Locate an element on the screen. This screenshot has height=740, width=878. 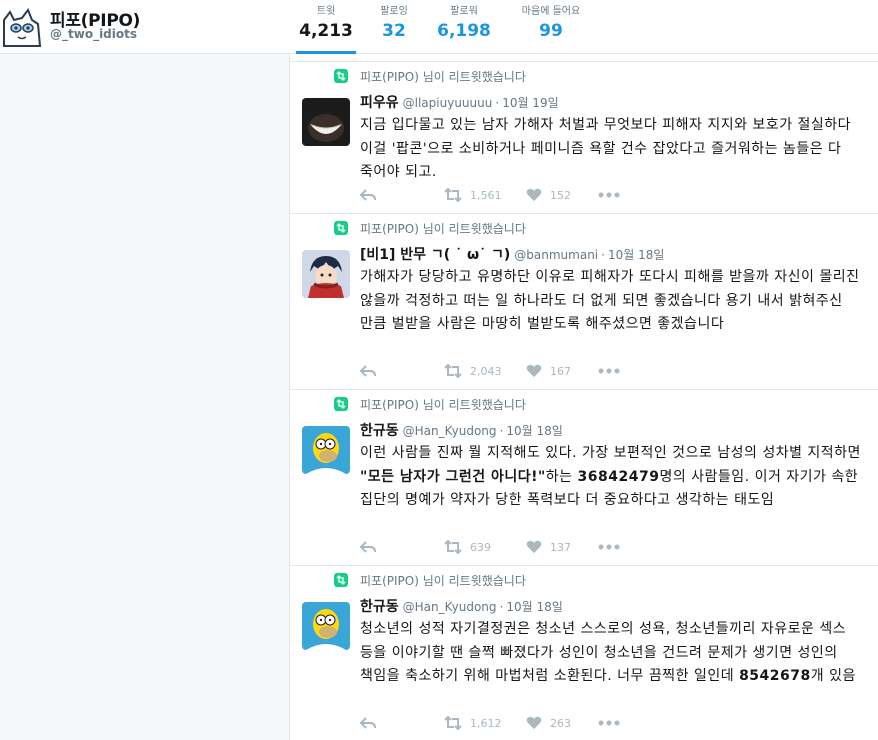
tweet-author-name: [비1] 반무 ㄱ( ˙ ω˙ ㄱ) is located at coordinates (435, 255).